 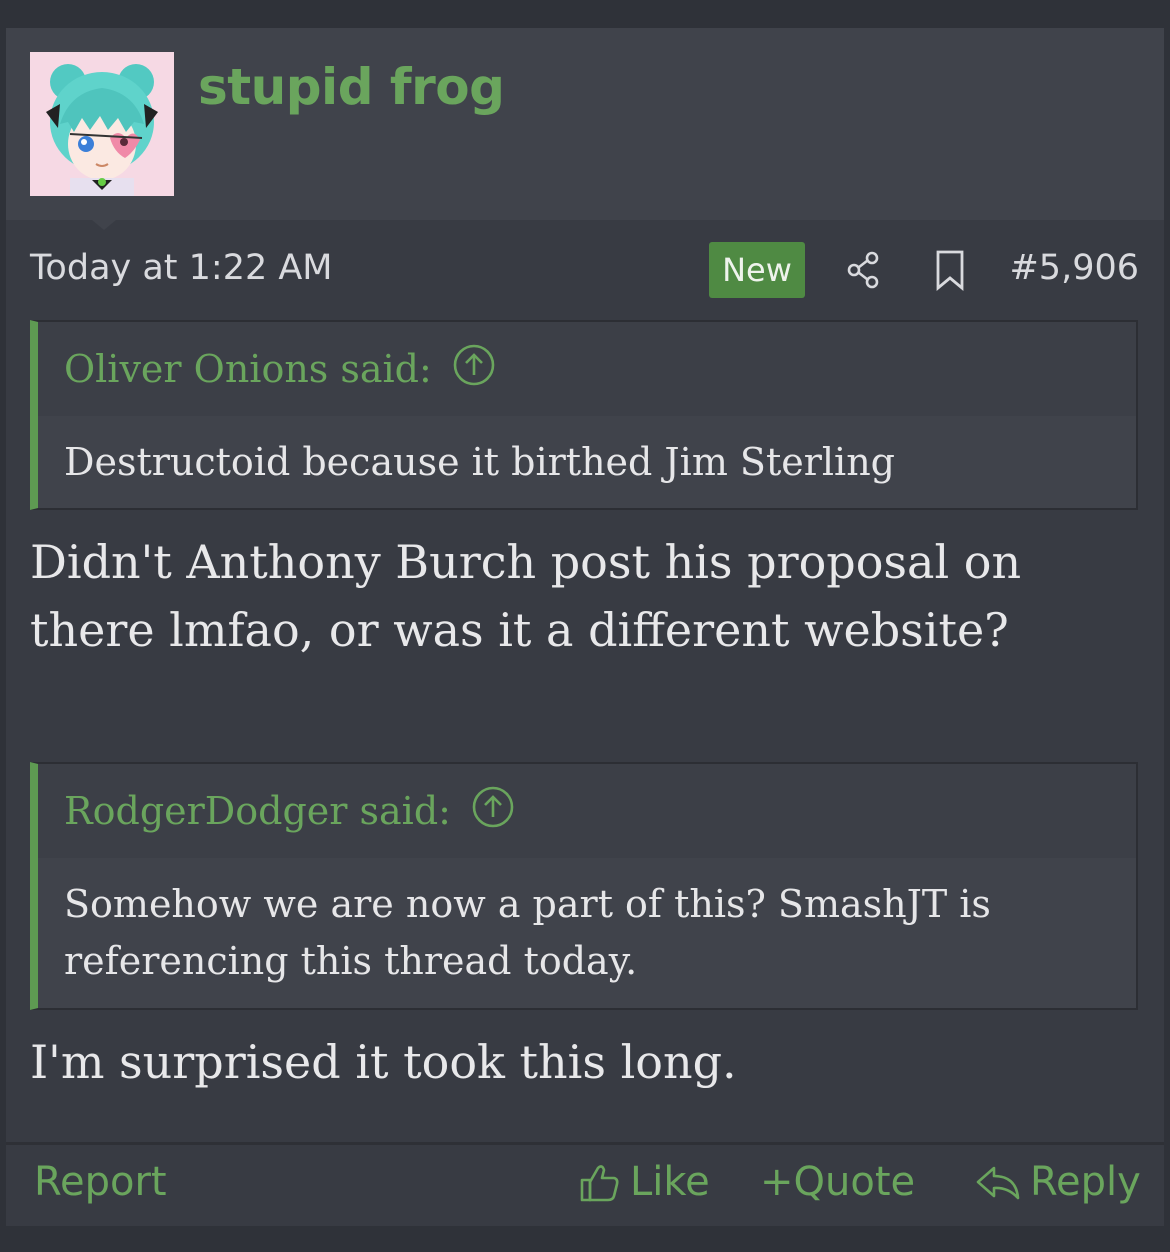 I want to click on post-footer: Report Like +Quote Reply, so click(x=585, y=1185).